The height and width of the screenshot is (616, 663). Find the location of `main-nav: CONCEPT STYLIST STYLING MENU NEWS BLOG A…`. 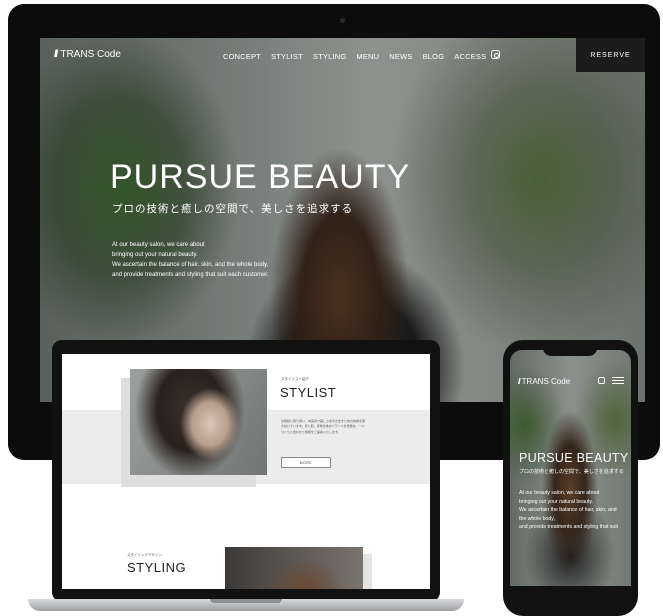

main-nav: CONCEPT STYLIST STYLING MENU NEWS BLOG A… is located at coordinates (354, 56).